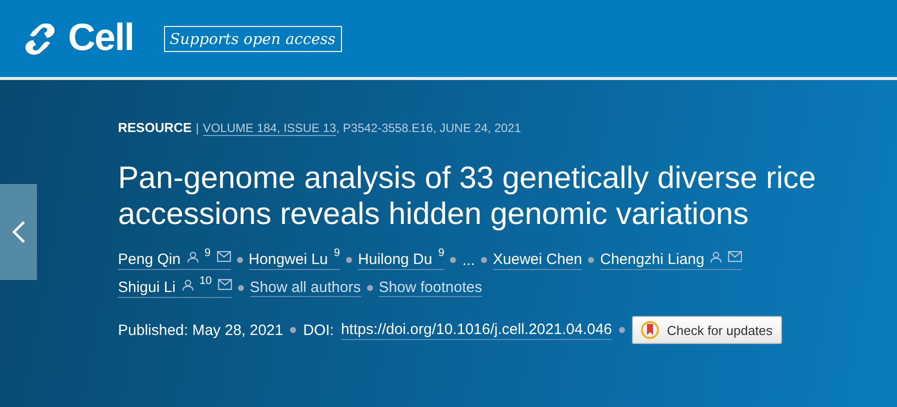  Describe the element at coordinates (294, 260) in the screenshot. I see `author-link: Hongwei Lu 9` at that location.